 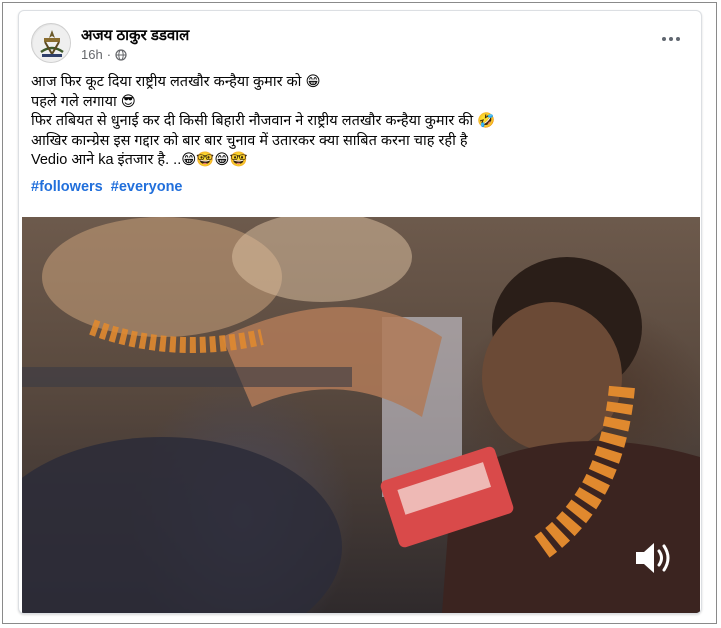 I want to click on hashtag-link: #followers, so click(x=67, y=187).